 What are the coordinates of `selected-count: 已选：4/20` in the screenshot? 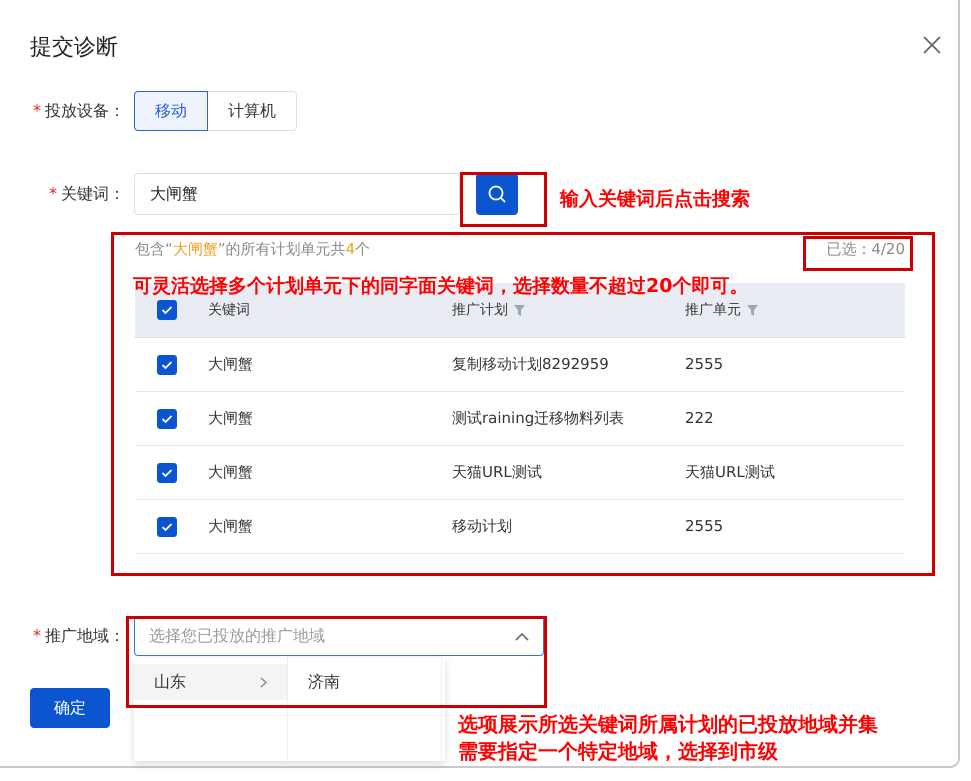 It's located at (865, 249).